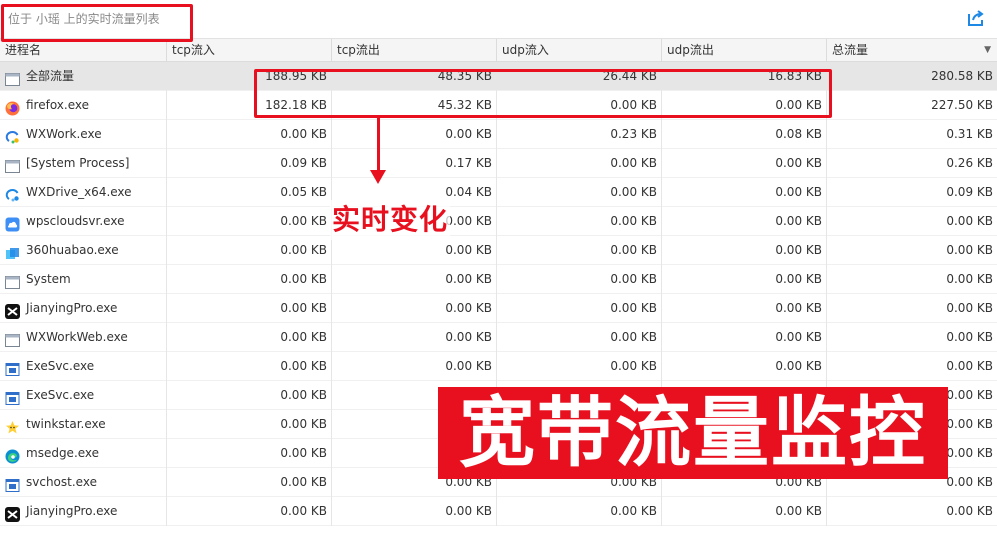  What do you see at coordinates (414, 50) in the screenshot?
I see `column-header-tcp-out: tcp流出` at bounding box center [414, 50].